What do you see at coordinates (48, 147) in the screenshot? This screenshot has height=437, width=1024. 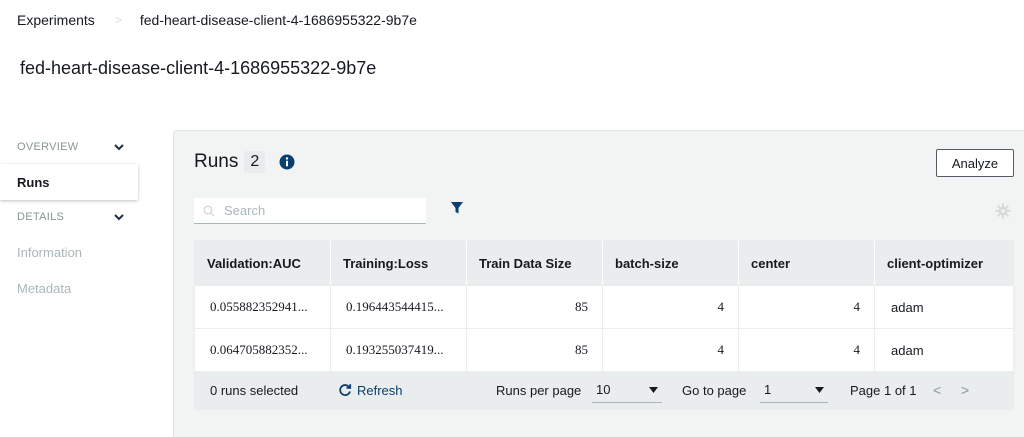 I see `sidebar-section-overview-label: OVERVIEW` at bounding box center [48, 147].